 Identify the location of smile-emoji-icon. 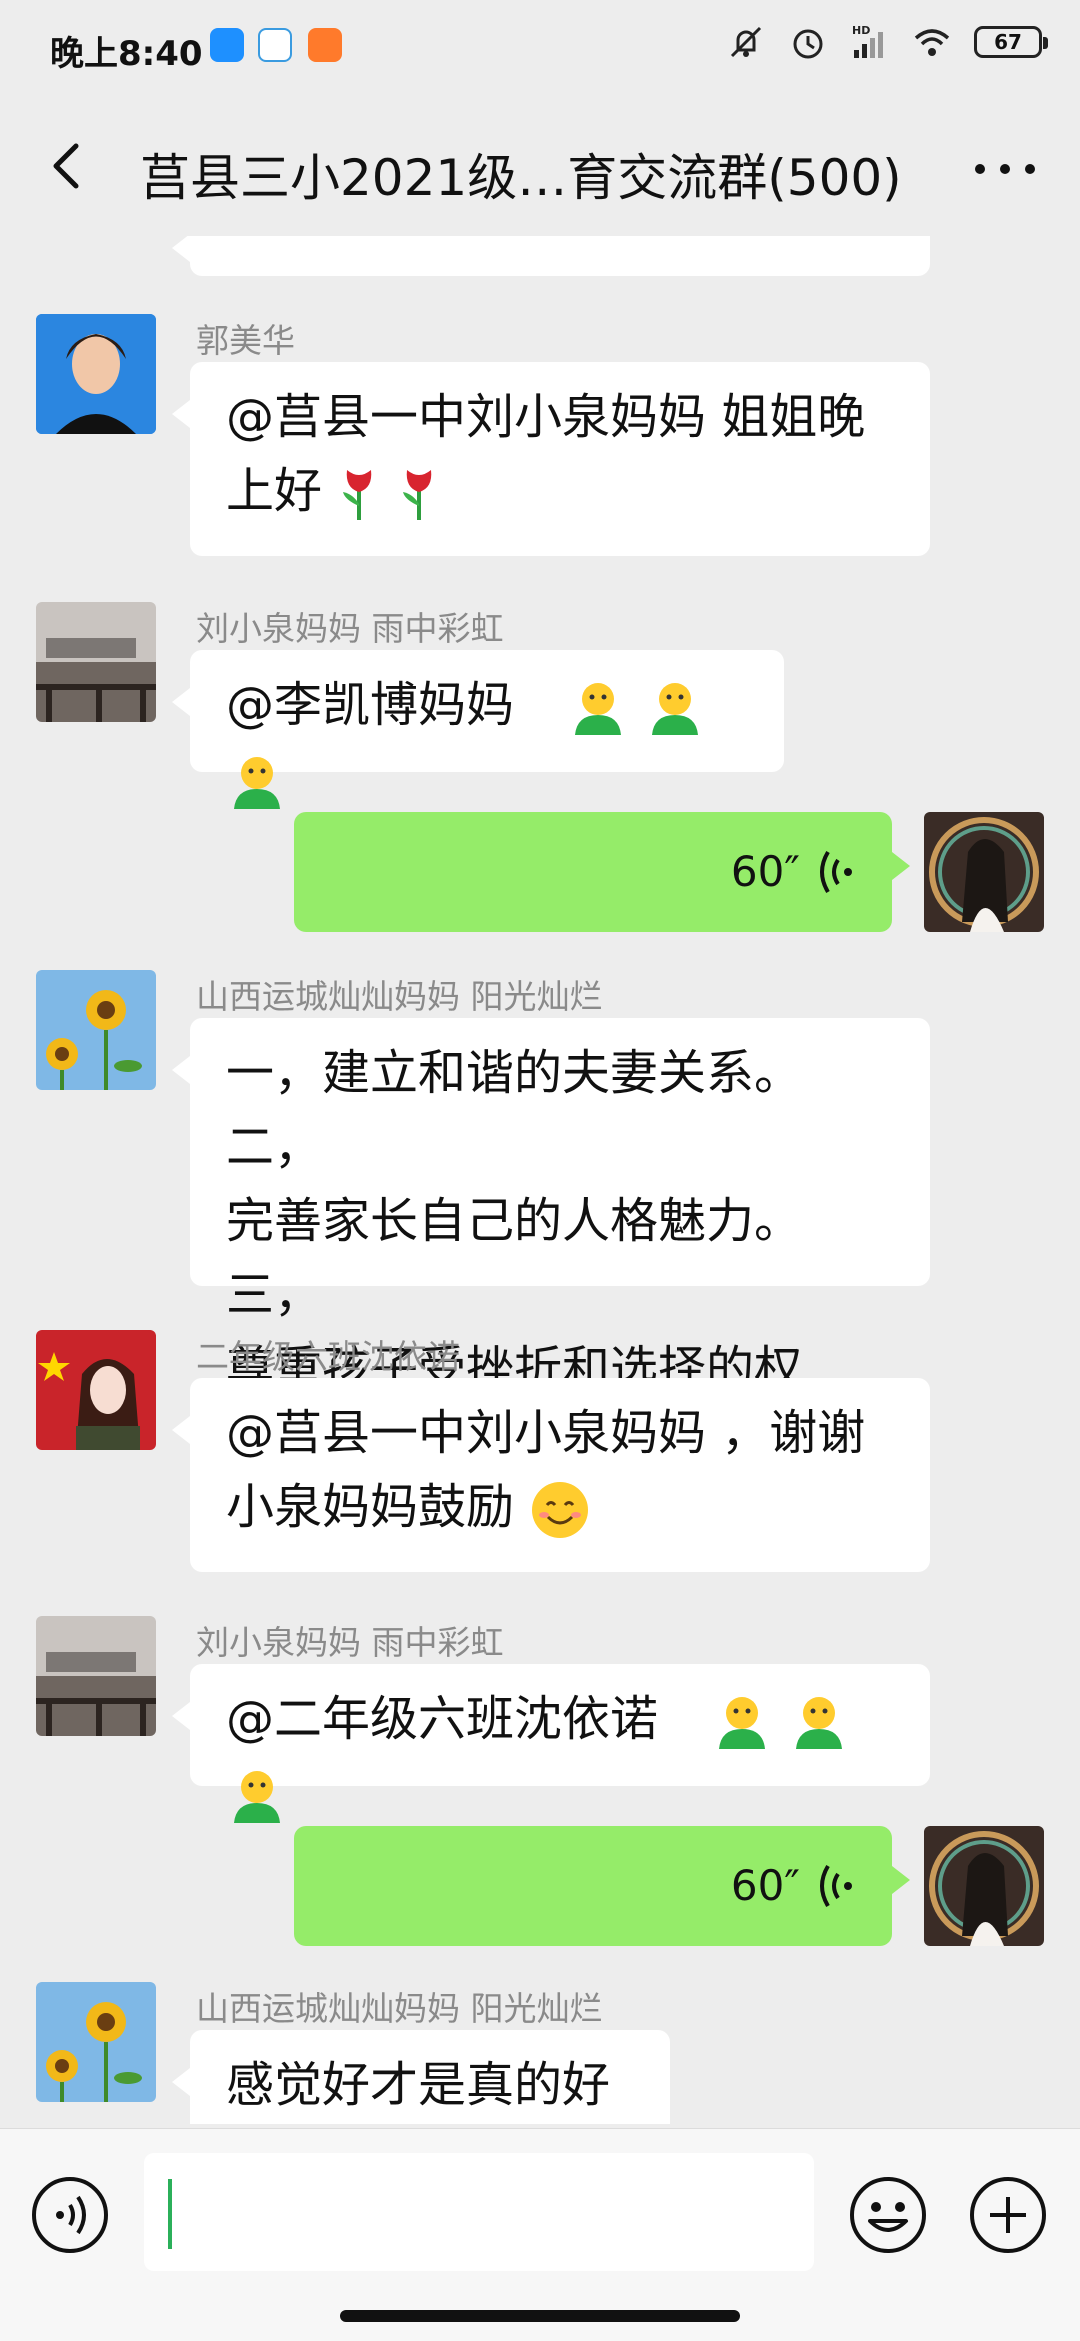
(560, 1510).